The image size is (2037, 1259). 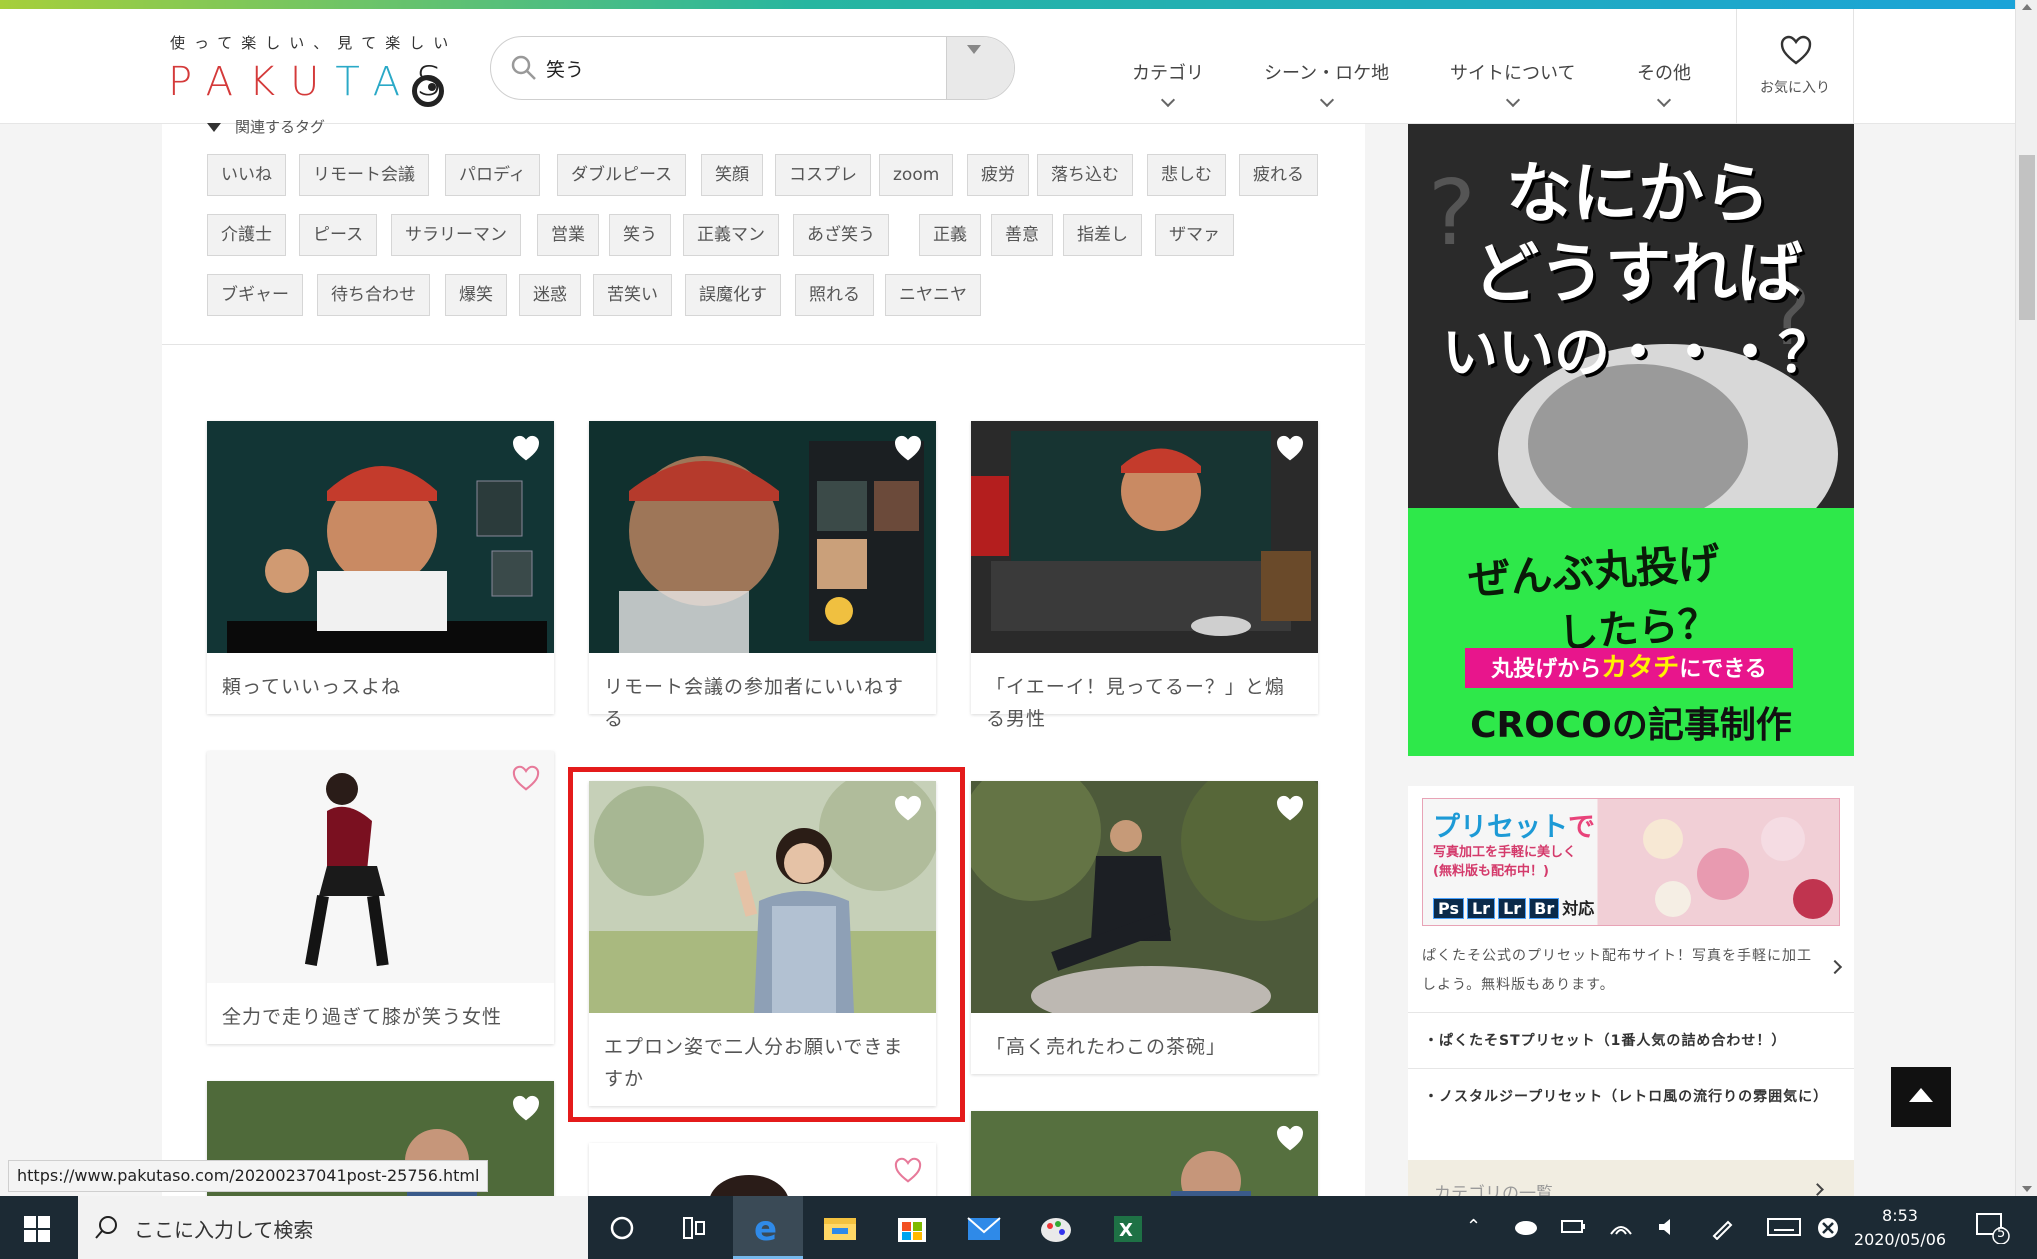 What do you see at coordinates (840, 1228) in the screenshot?
I see `file-explorer-icon` at bounding box center [840, 1228].